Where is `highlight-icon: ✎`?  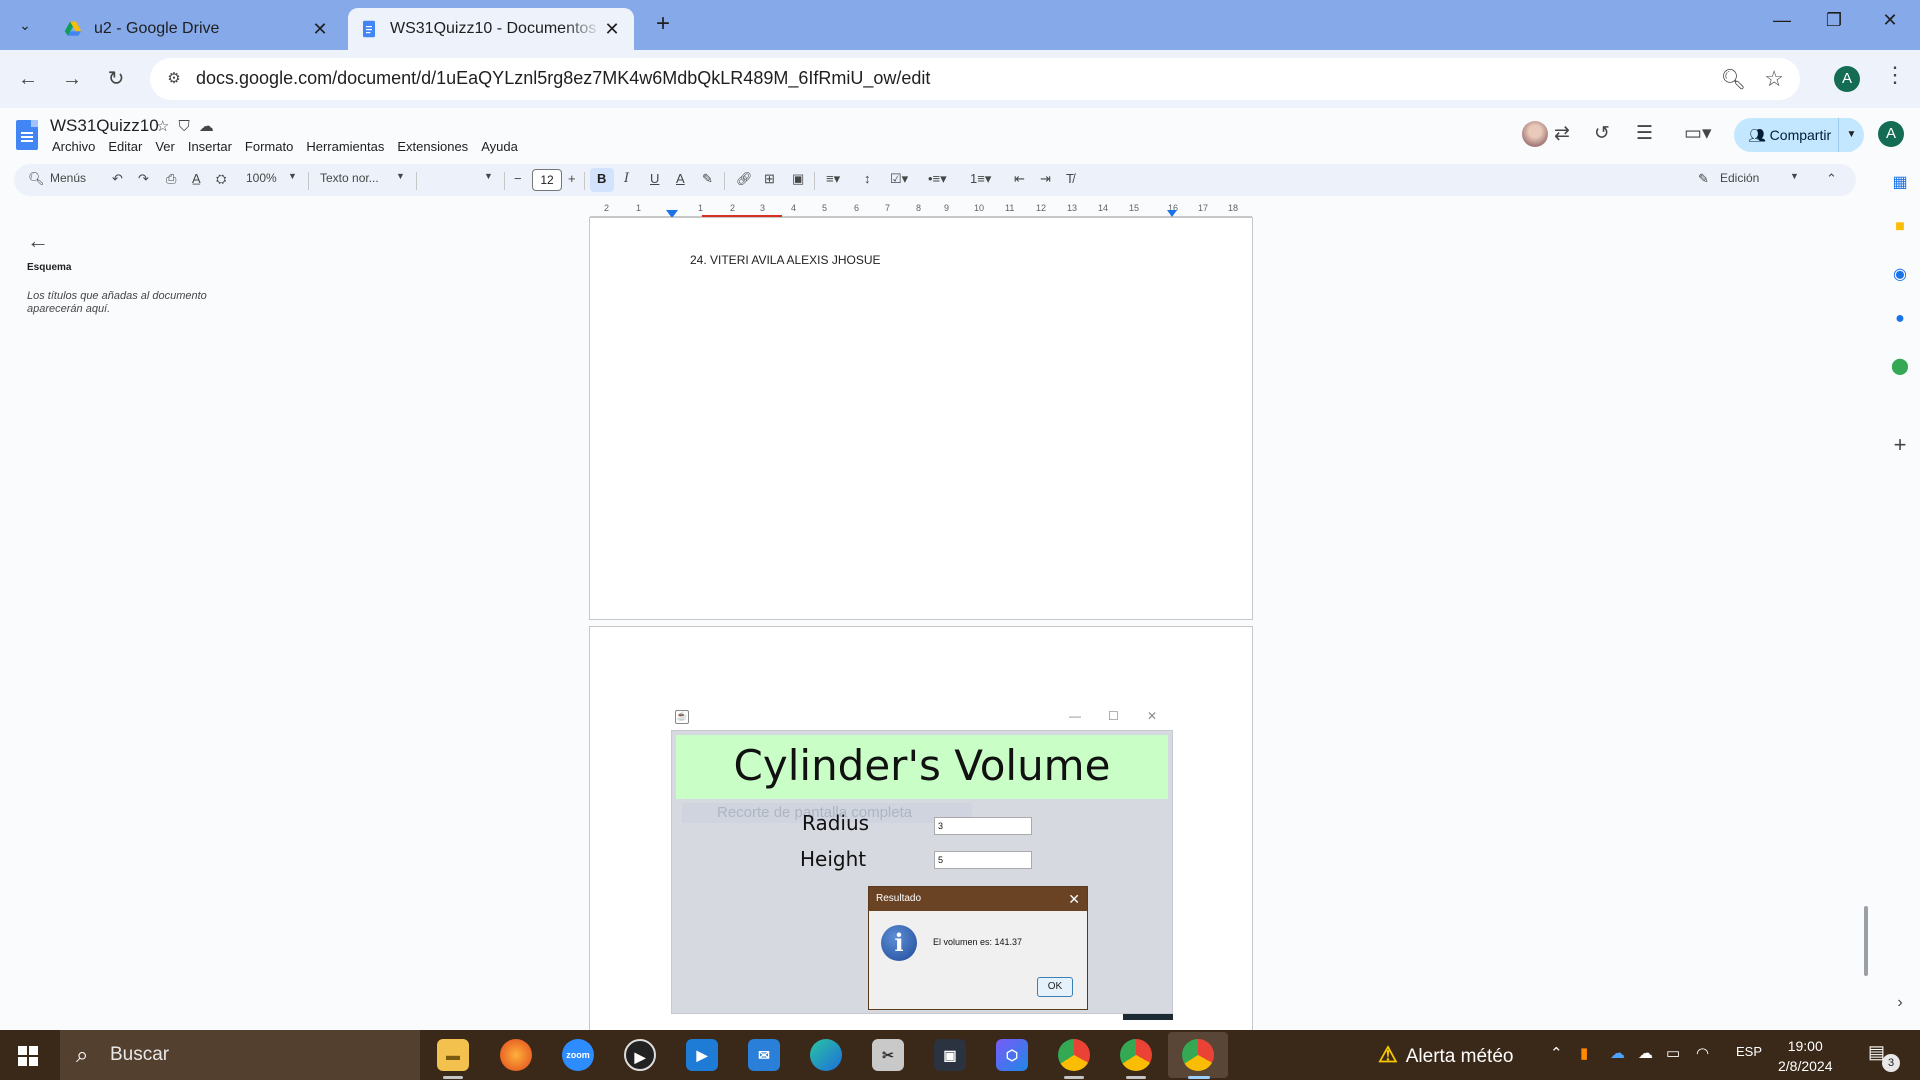
highlight-icon: ✎ is located at coordinates (707, 179).